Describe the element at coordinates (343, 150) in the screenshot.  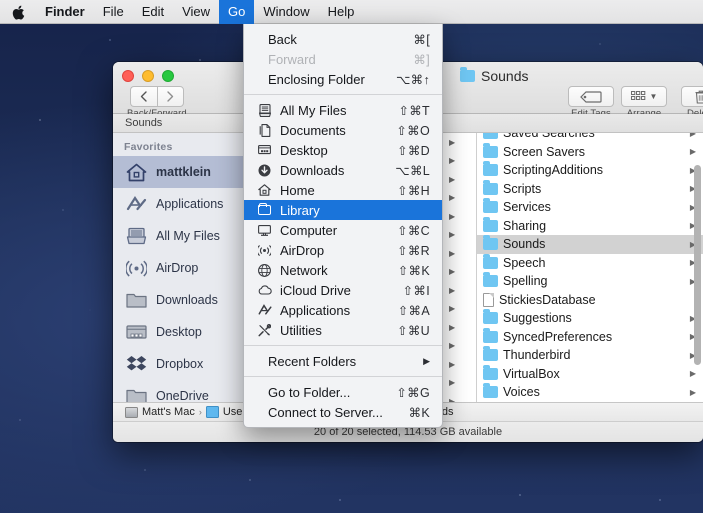
I see `go-menu-item-desktop: Desktop ⇧⌘D` at that location.